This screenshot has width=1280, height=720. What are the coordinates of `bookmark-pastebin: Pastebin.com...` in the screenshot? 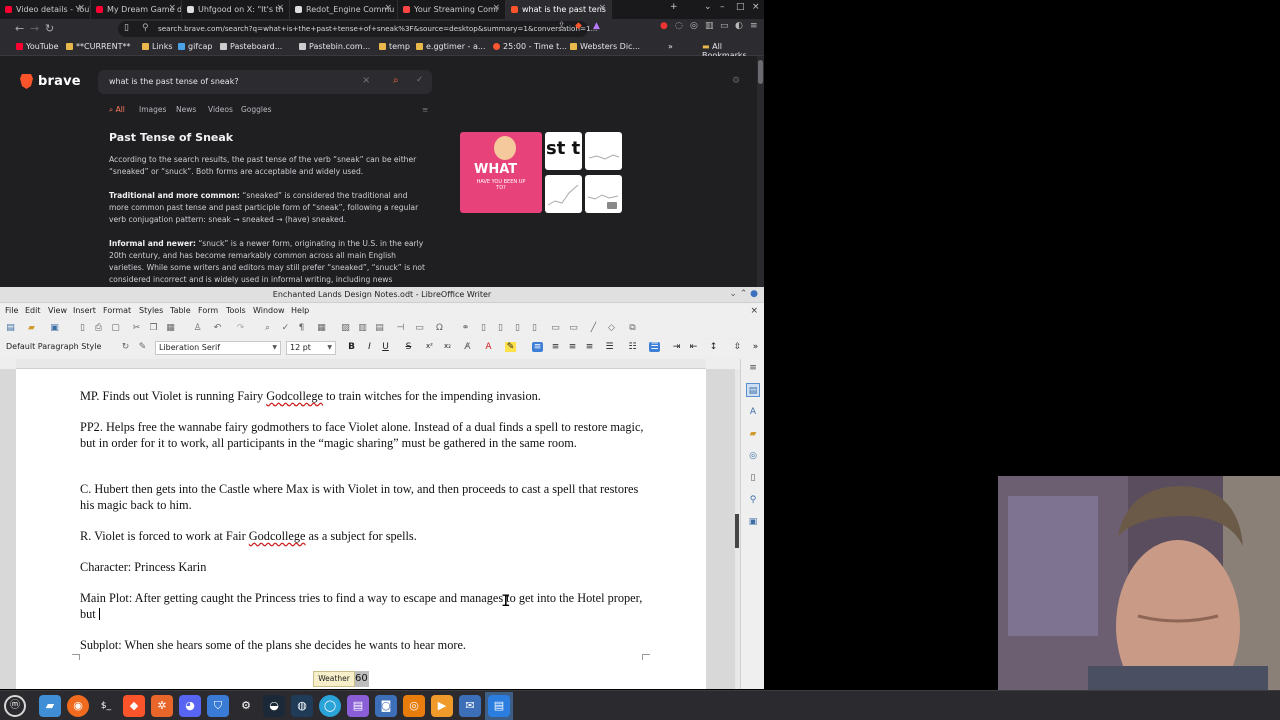 It's located at (334, 46).